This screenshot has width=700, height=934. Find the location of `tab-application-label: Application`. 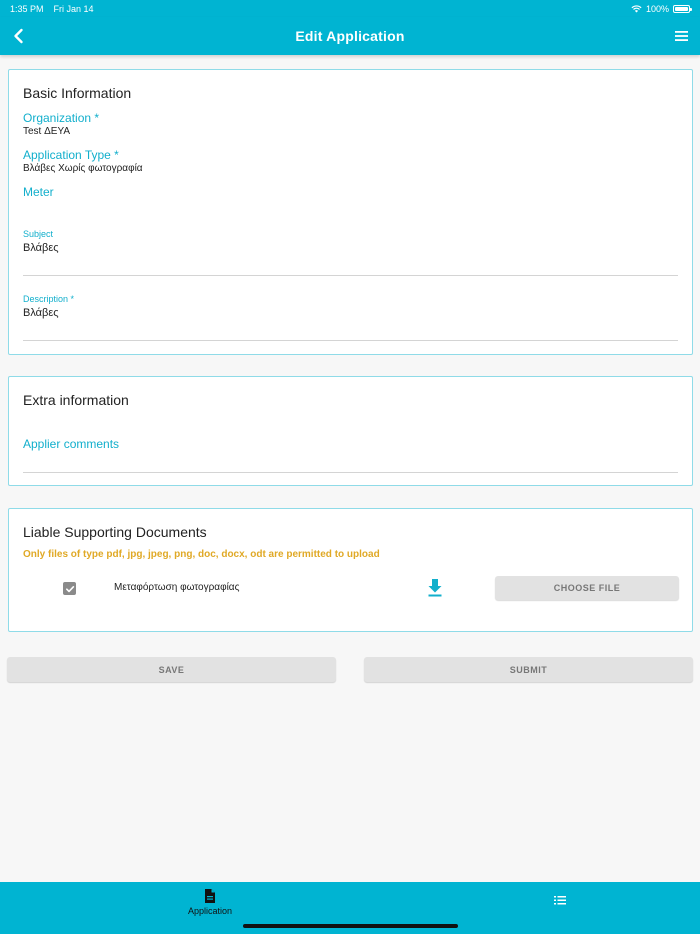

tab-application-label: Application is located at coordinates (210, 911).